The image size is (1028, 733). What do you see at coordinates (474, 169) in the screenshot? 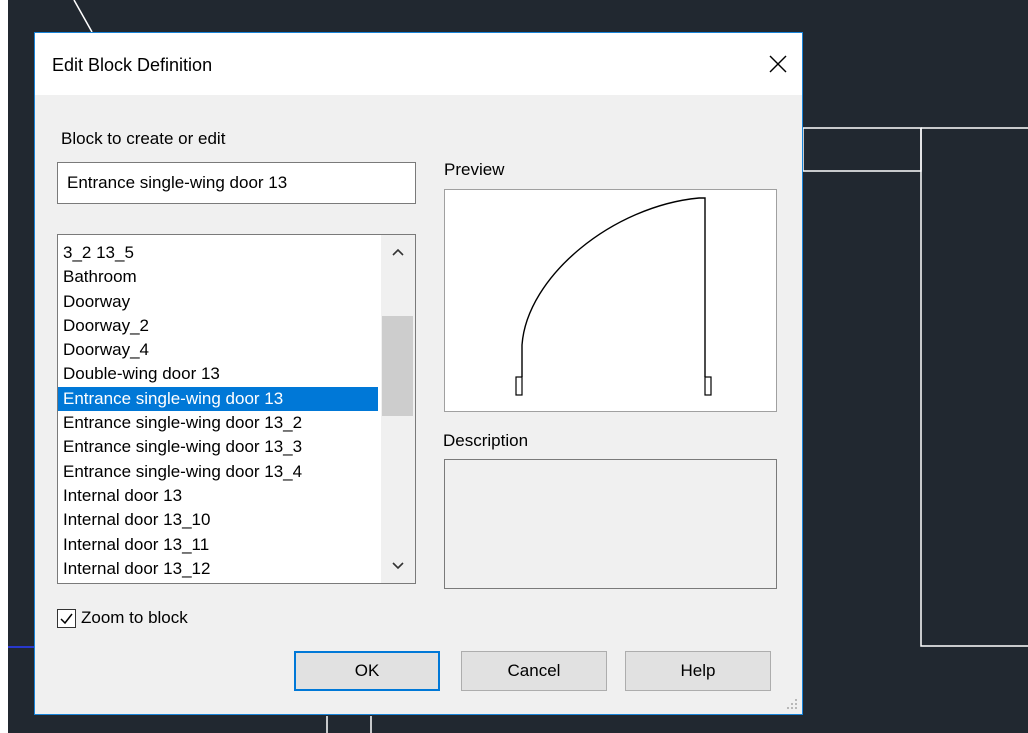
I see `preview-label: Preview` at bounding box center [474, 169].